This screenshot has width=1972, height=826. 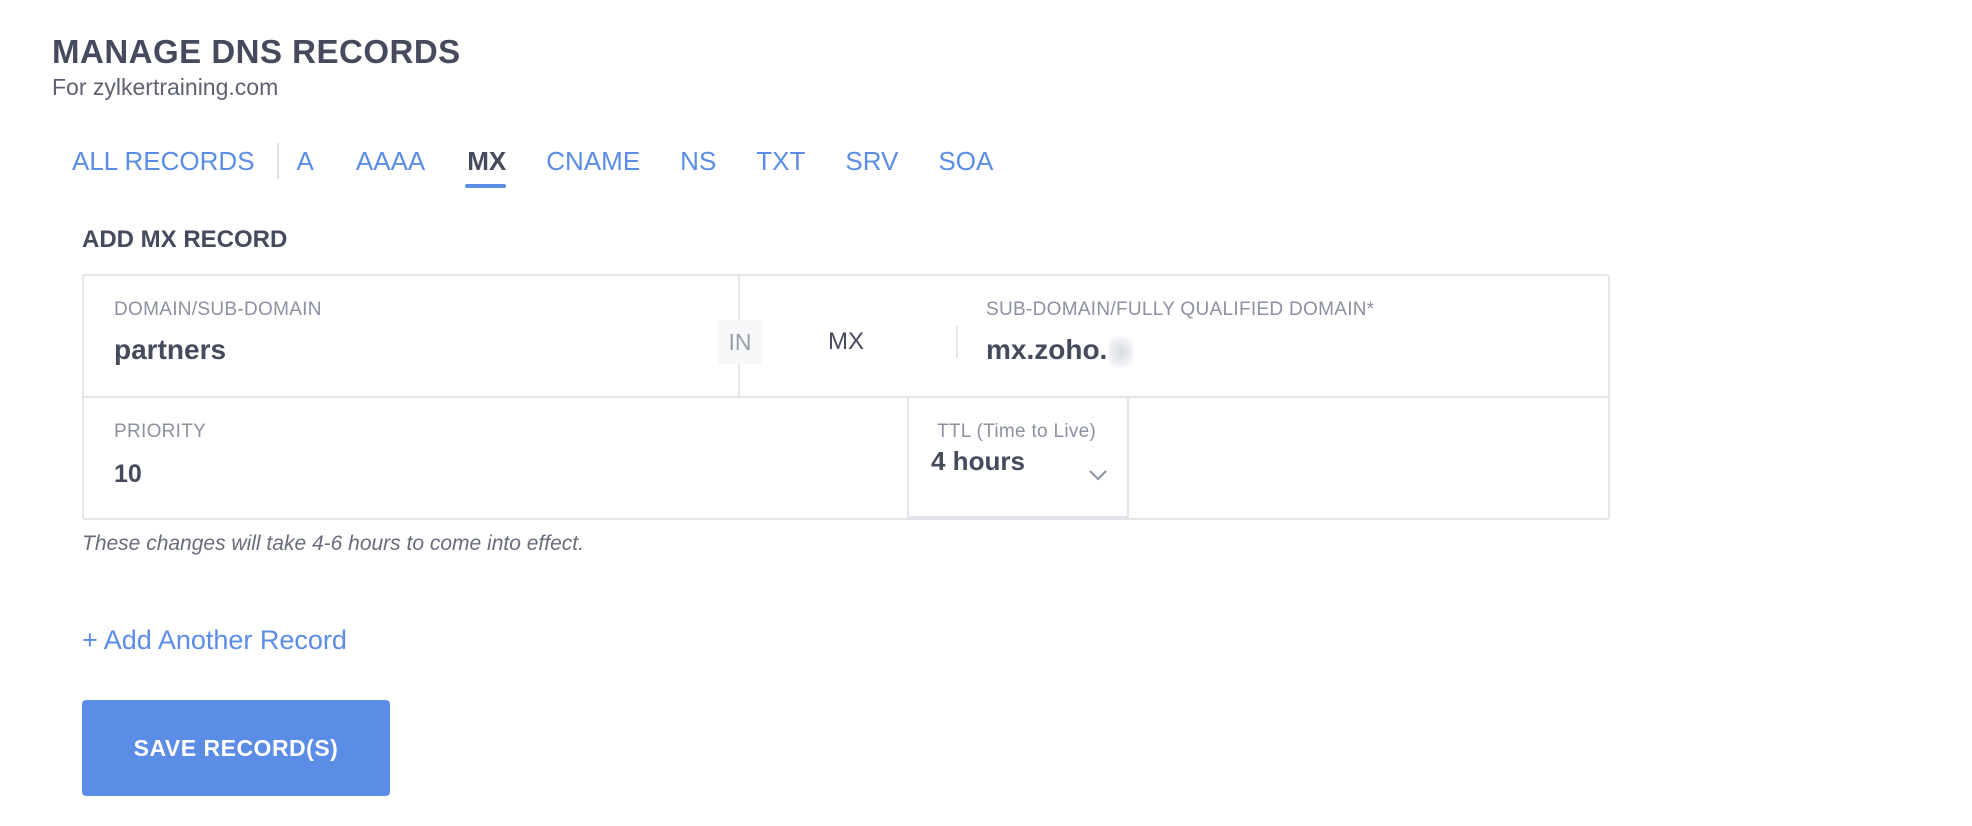 I want to click on chevron-down-icon, so click(x=1098, y=475).